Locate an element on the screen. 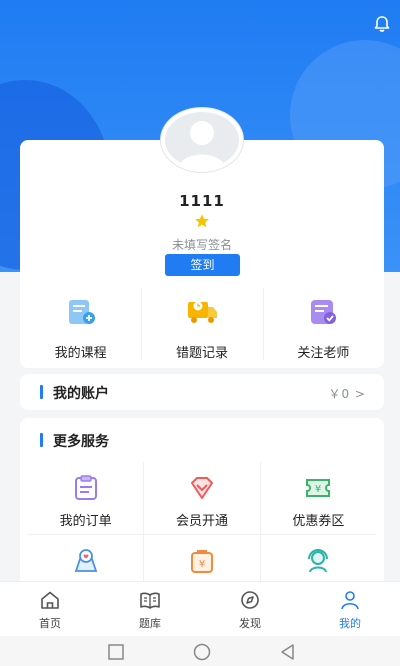  tab-question-bank: 题库 is located at coordinates (150, 609).